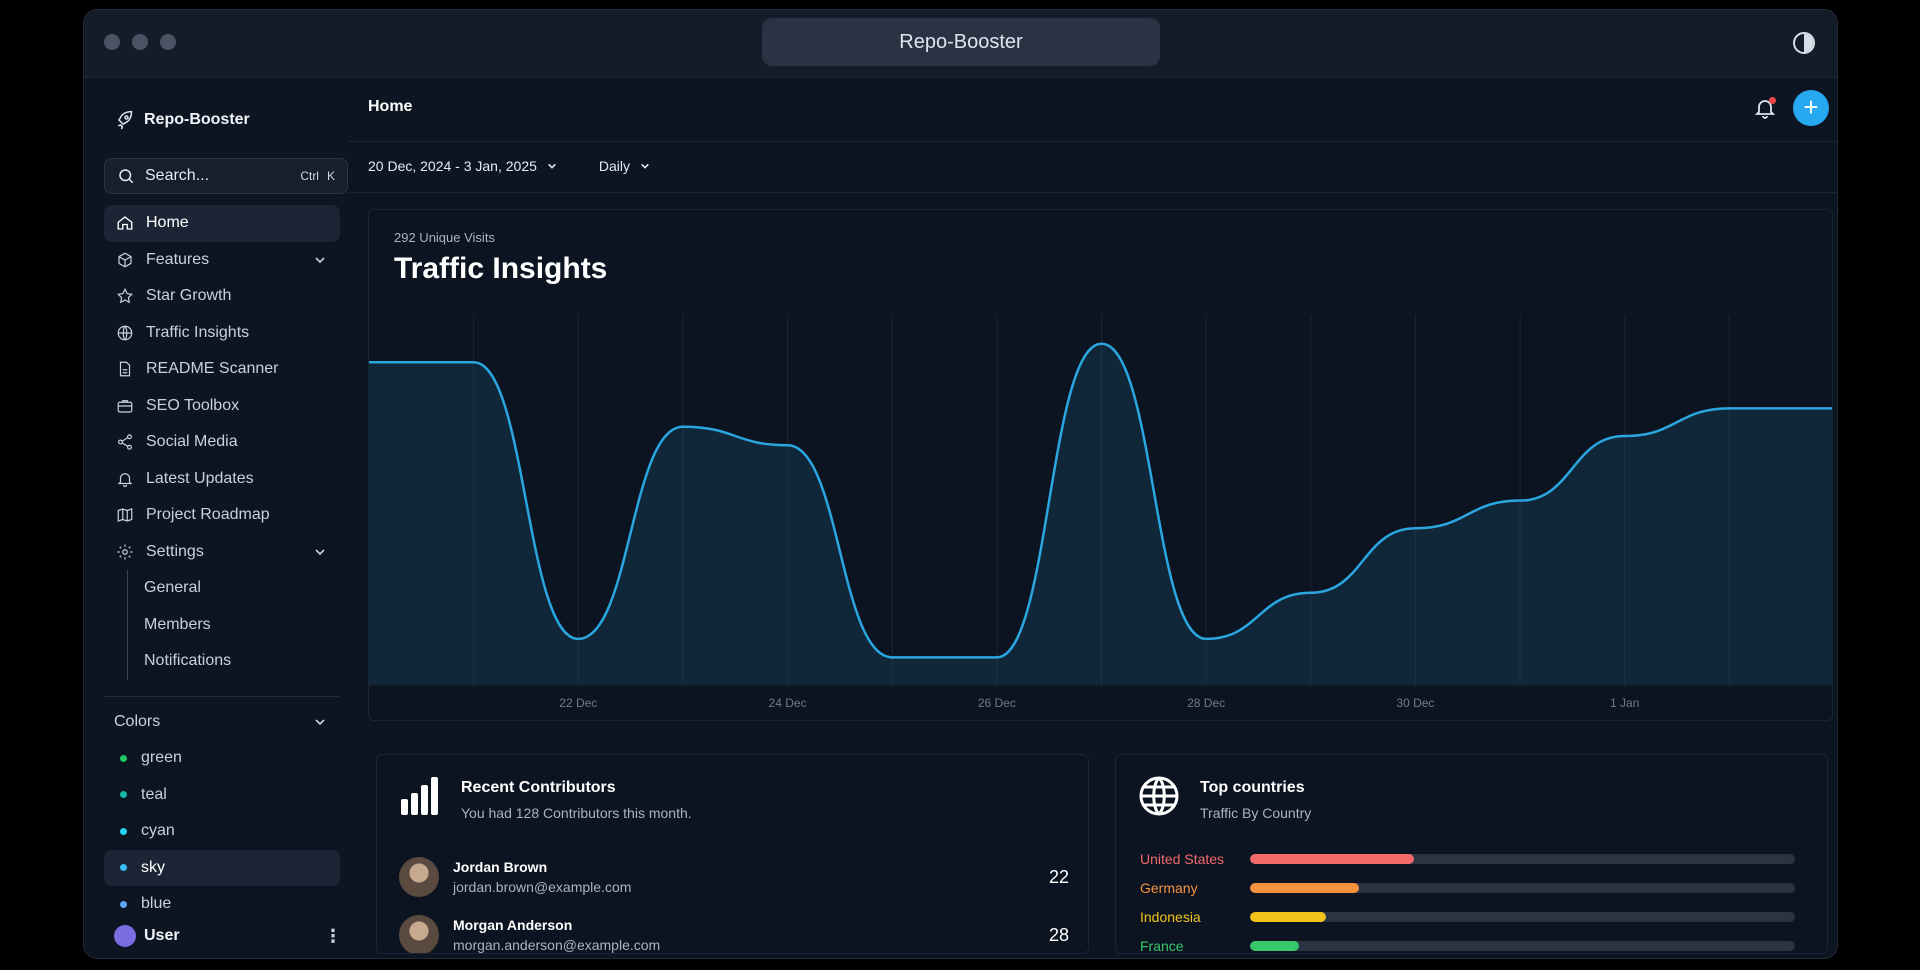 This screenshot has width=1920, height=970. Describe the element at coordinates (222, 296) in the screenshot. I see `sidebar-item-star-growth: Star Growth` at that location.